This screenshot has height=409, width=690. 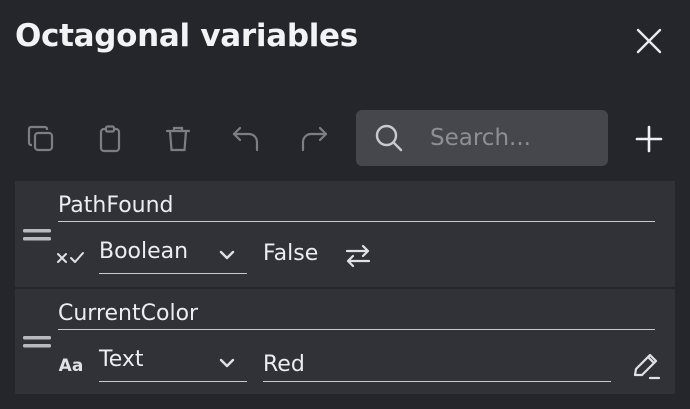 What do you see at coordinates (173, 363) in the screenshot?
I see `variable-type-dropdown: Text` at bounding box center [173, 363].